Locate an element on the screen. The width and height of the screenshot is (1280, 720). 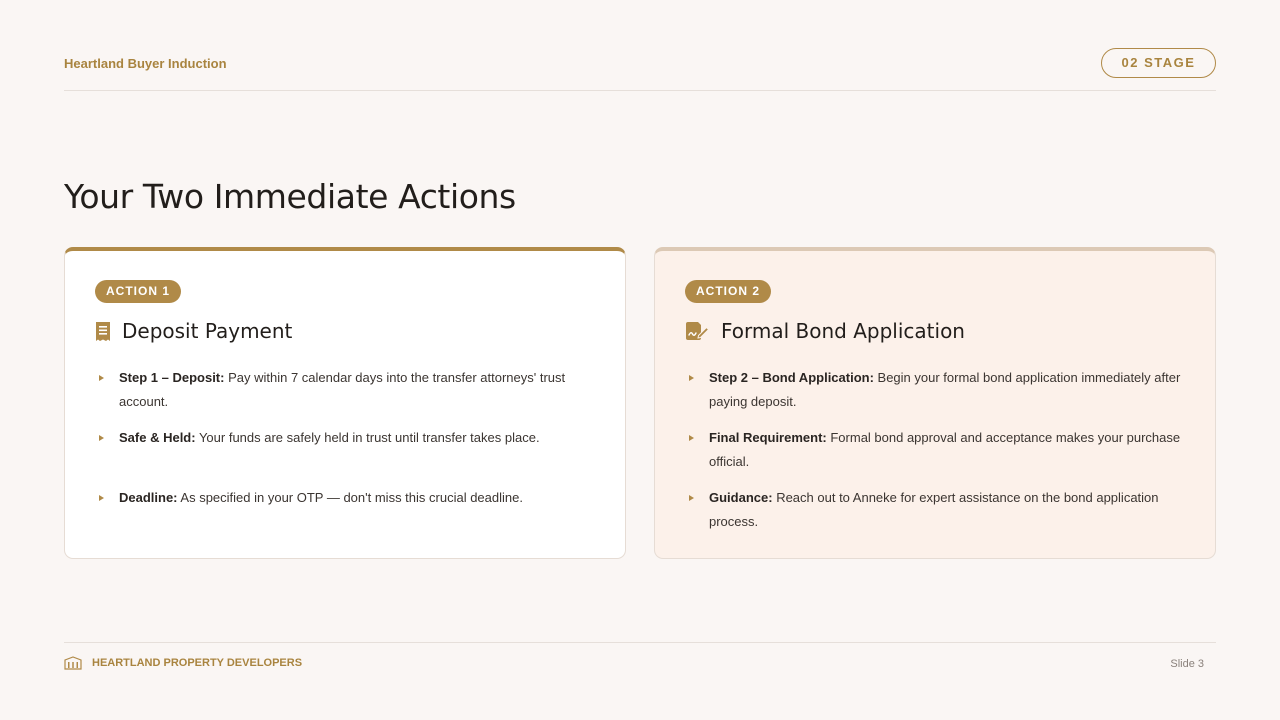
company-name: HEARTLAND PROPERTY DEVELOPERS is located at coordinates (197, 663).